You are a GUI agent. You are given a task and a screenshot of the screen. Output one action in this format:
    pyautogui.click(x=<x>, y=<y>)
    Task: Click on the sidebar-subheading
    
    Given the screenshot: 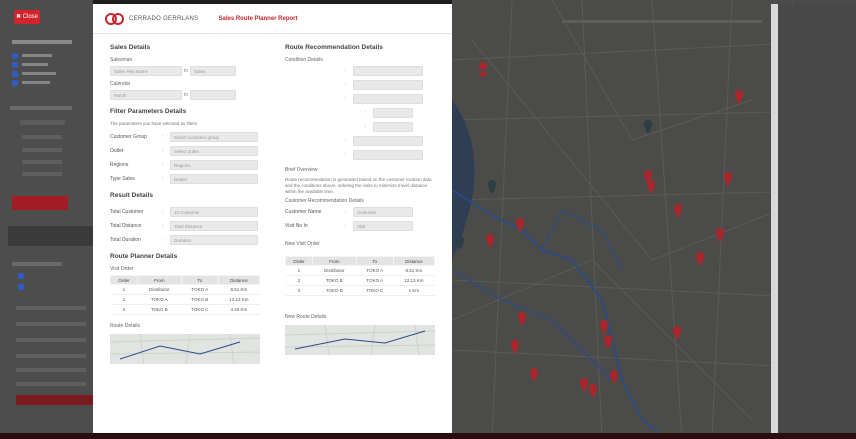 What is the action you would take?
    pyautogui.click(x=41, y=108)
    